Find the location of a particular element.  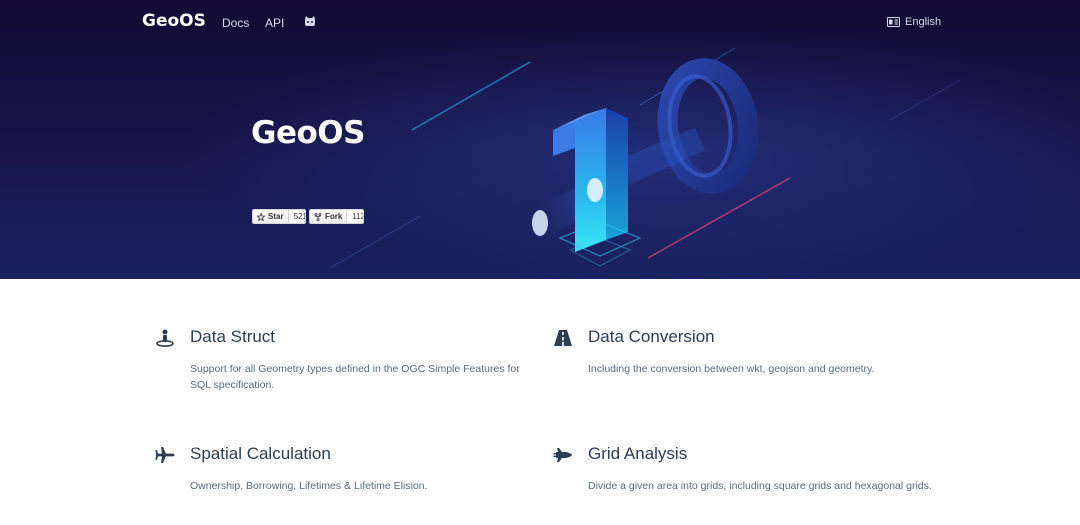

github-star-badge: Star 521 is located at coordinates (279, 216).